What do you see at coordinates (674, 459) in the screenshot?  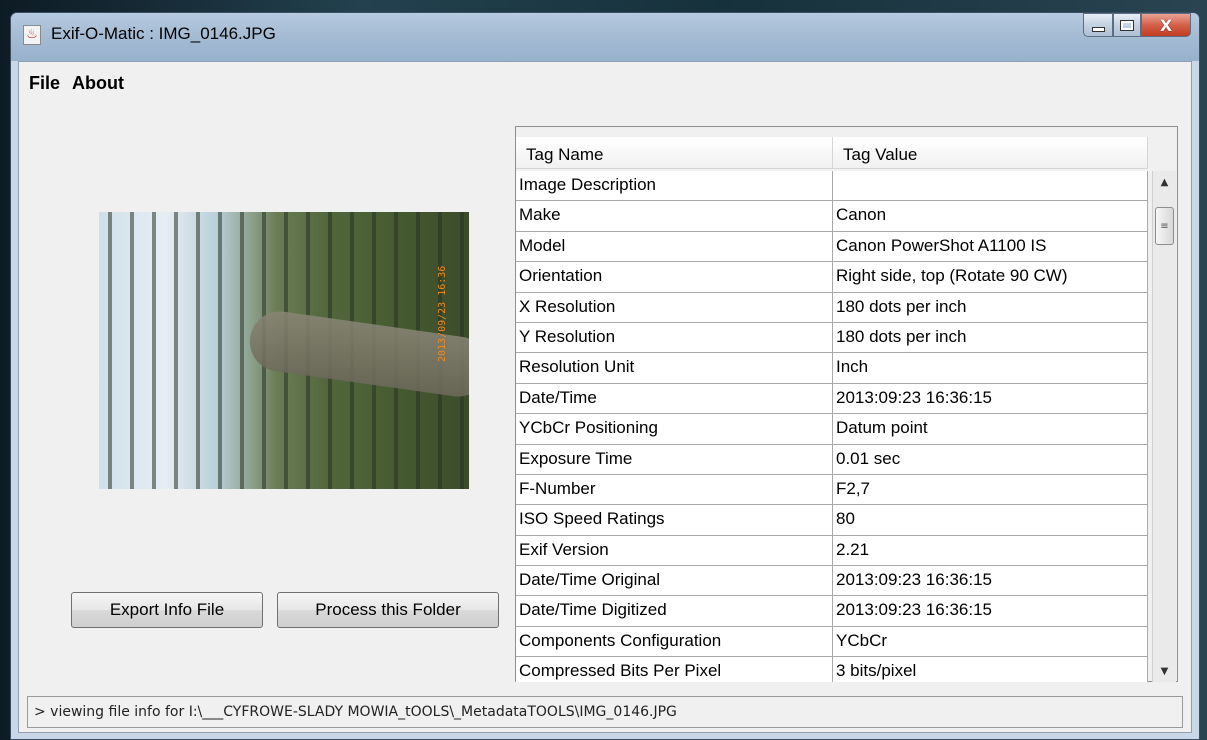 I see `tag-name-cell: Exposure Time` at bounding box center [674, 459].